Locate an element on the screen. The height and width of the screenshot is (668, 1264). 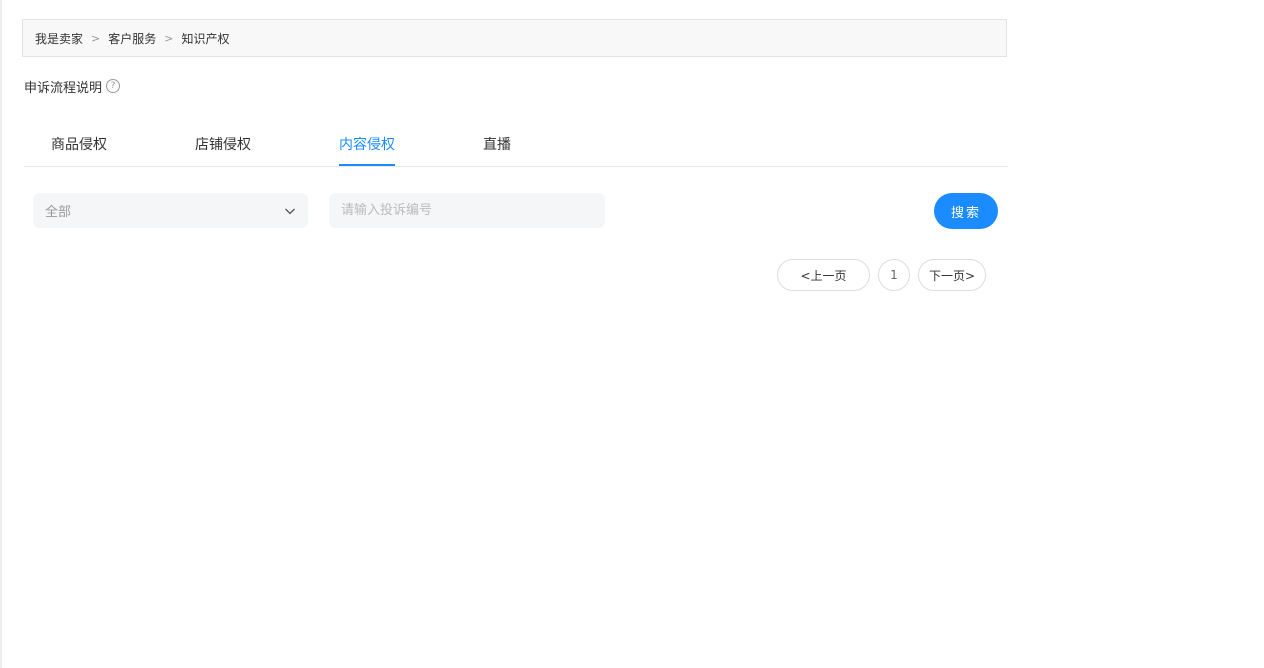
search-button: 搜索 is located at coordinates (966, 211).